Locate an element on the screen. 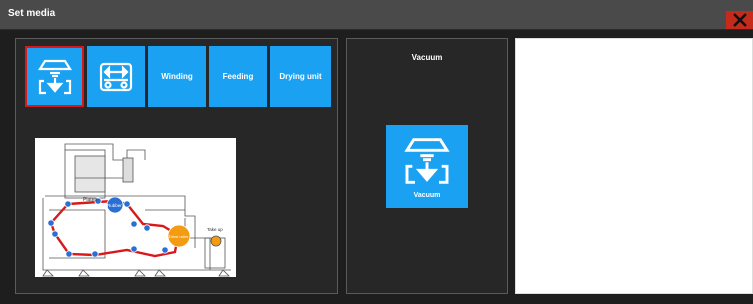 The image size is (753, 304). vacuum-panel-heading: Vacuum is located at coordinates (427, 57).